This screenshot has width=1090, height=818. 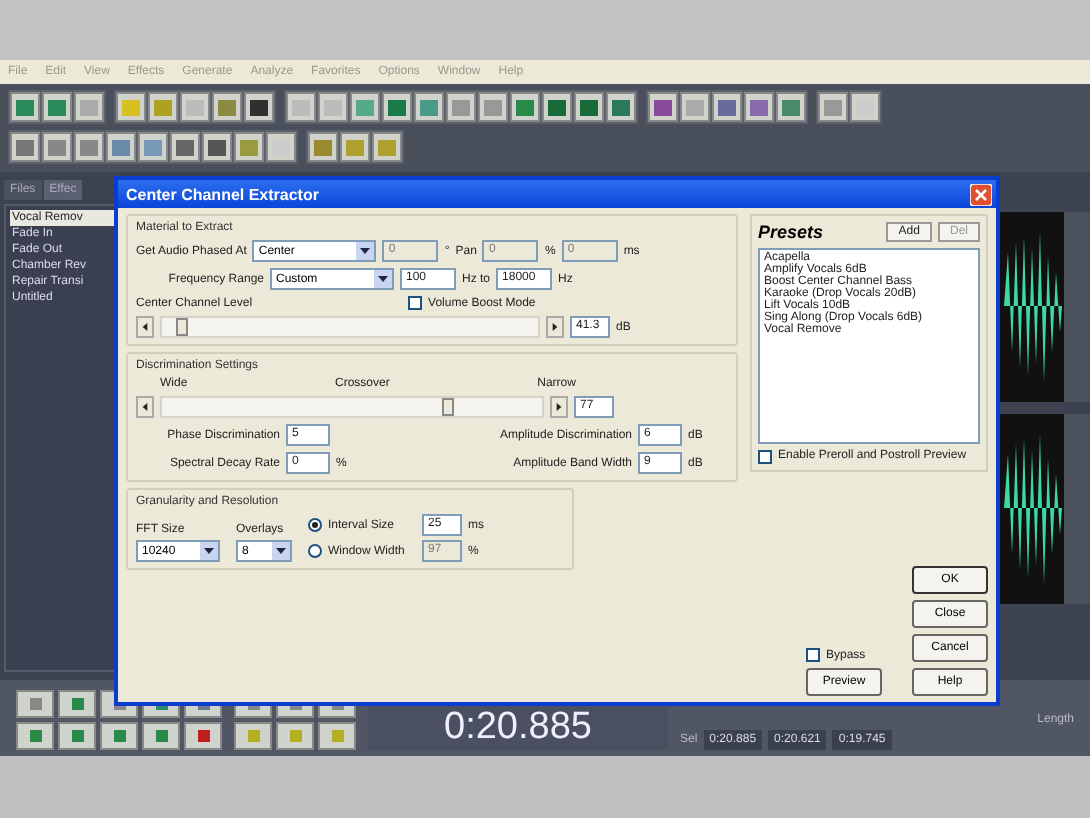 What do you see at coordinates (791, 232) in the screenshot?
I see `panel-title: Presets` at bounding box center [791, 232].